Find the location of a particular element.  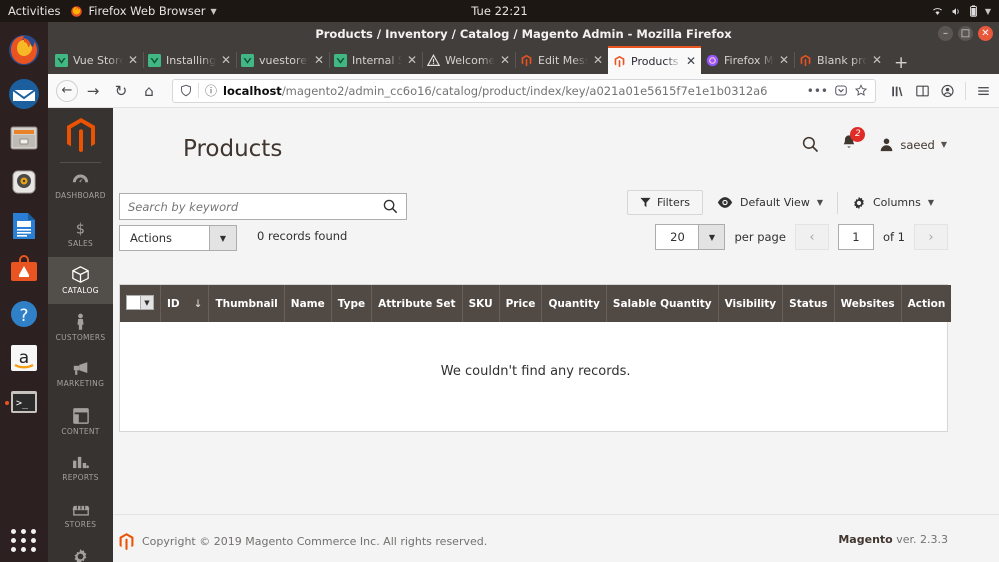

sidebar-item-catalog: Catalog is located at coordinates (80, 280).